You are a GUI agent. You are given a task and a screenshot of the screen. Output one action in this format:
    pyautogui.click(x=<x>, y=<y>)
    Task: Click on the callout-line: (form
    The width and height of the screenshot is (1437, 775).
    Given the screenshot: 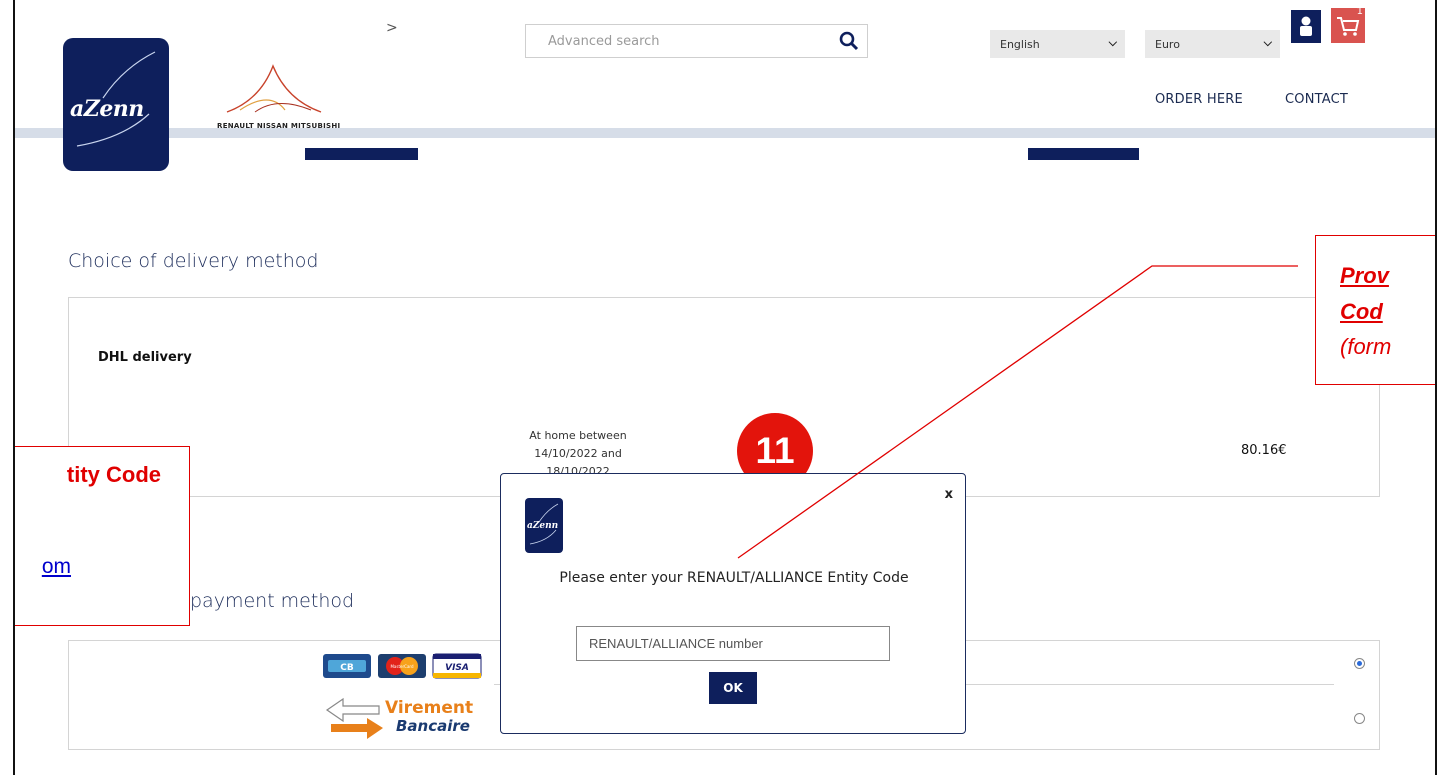 What is the action you would take?
    pyautogui.click(x=1366, y=346)
    